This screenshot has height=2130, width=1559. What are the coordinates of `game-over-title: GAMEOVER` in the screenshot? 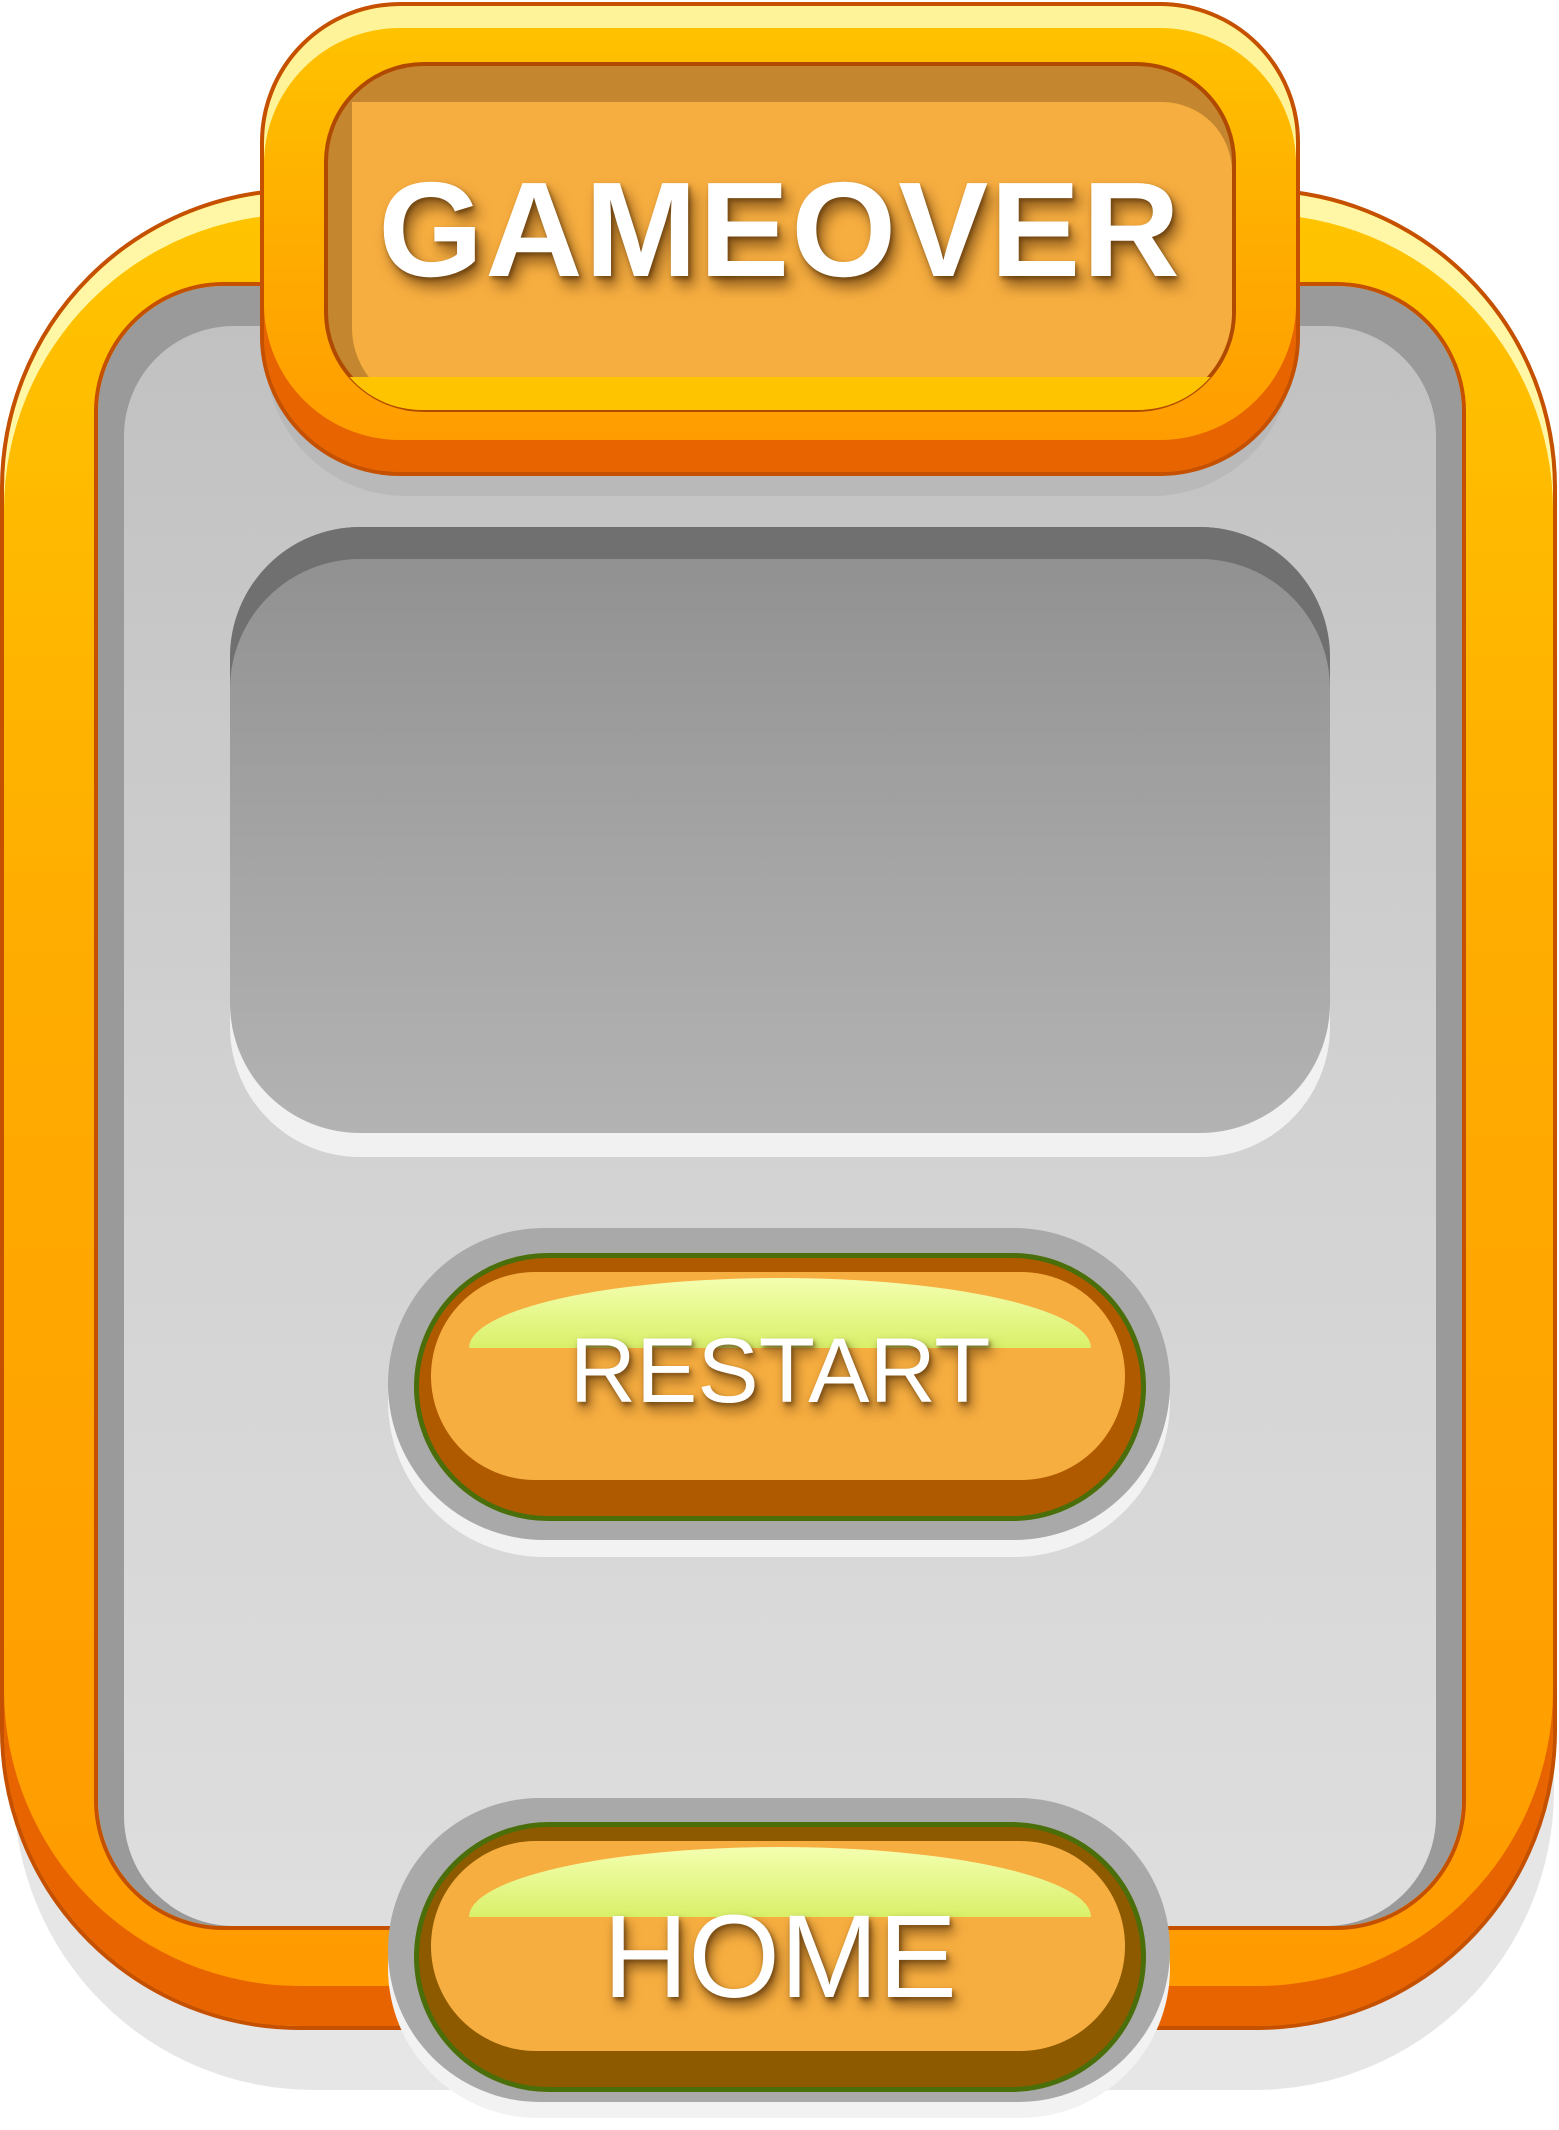 It's located at (780, 229).